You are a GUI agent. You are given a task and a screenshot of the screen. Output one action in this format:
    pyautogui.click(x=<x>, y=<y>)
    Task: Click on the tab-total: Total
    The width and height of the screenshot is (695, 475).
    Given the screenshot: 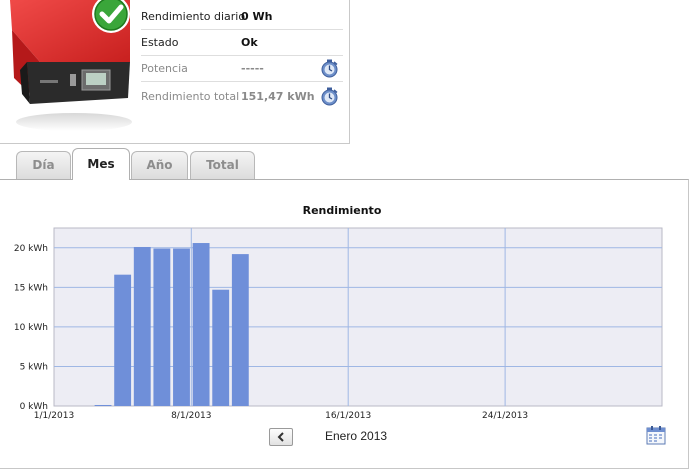 What is the action you would take?
    pyautogui.click(x=222, y=165)
    